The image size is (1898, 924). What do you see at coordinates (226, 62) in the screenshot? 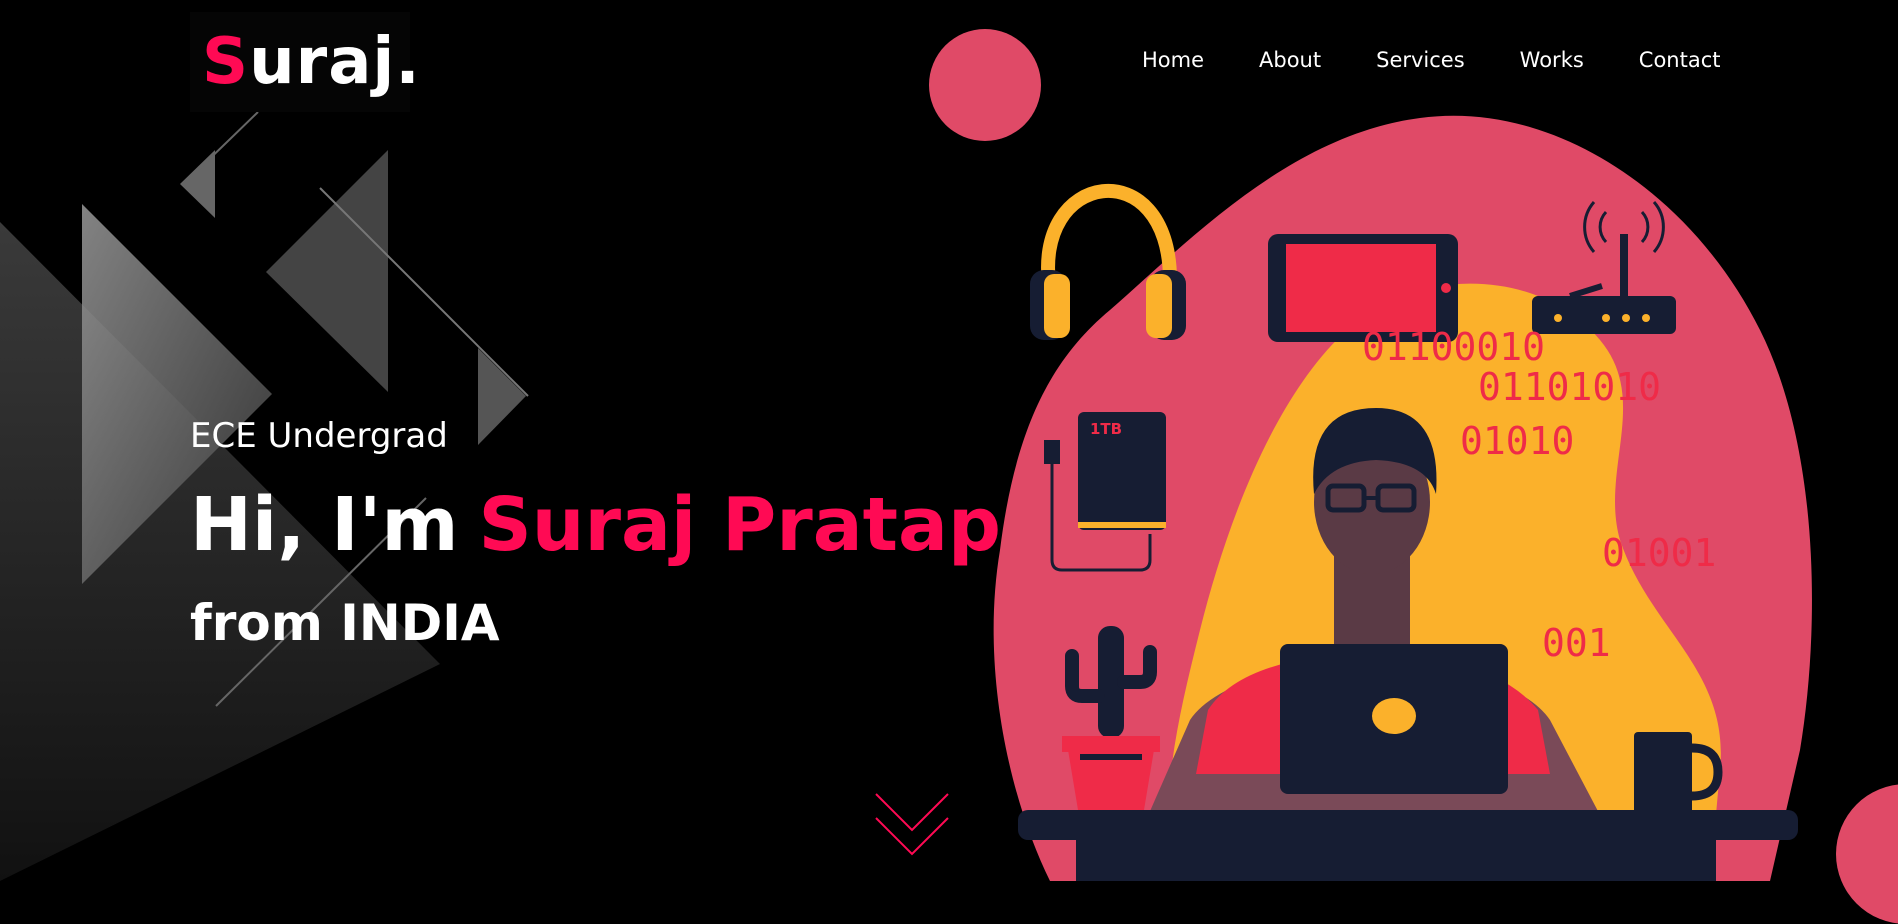
I see `logo-first-letter: S` at bounding box center [226, 62].